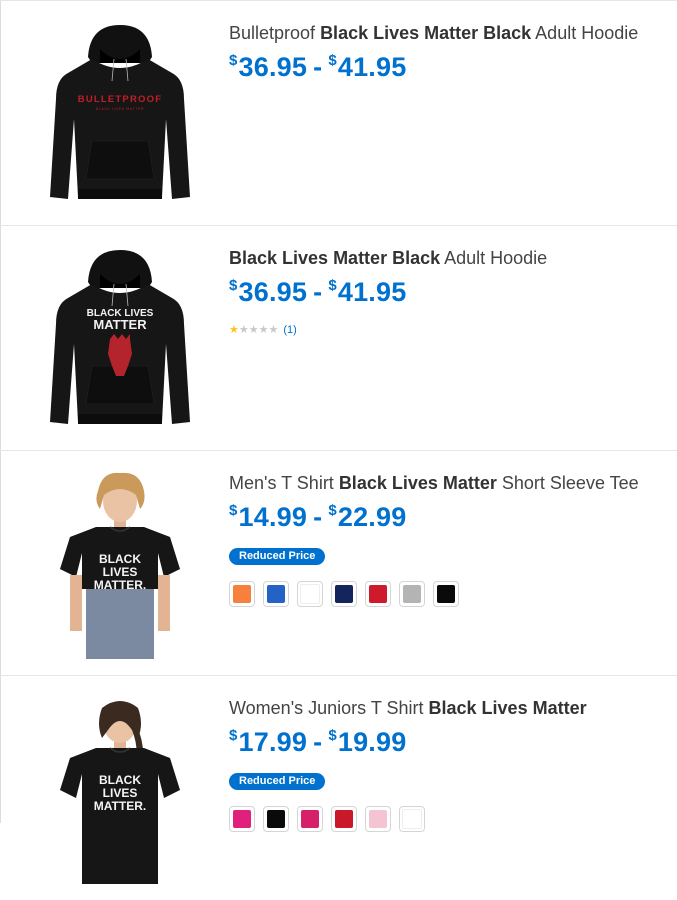  What do you see at coordinates (372, 517) in the screenshot?
I see `price-high: 22.99` at bounding box center [372, 517].